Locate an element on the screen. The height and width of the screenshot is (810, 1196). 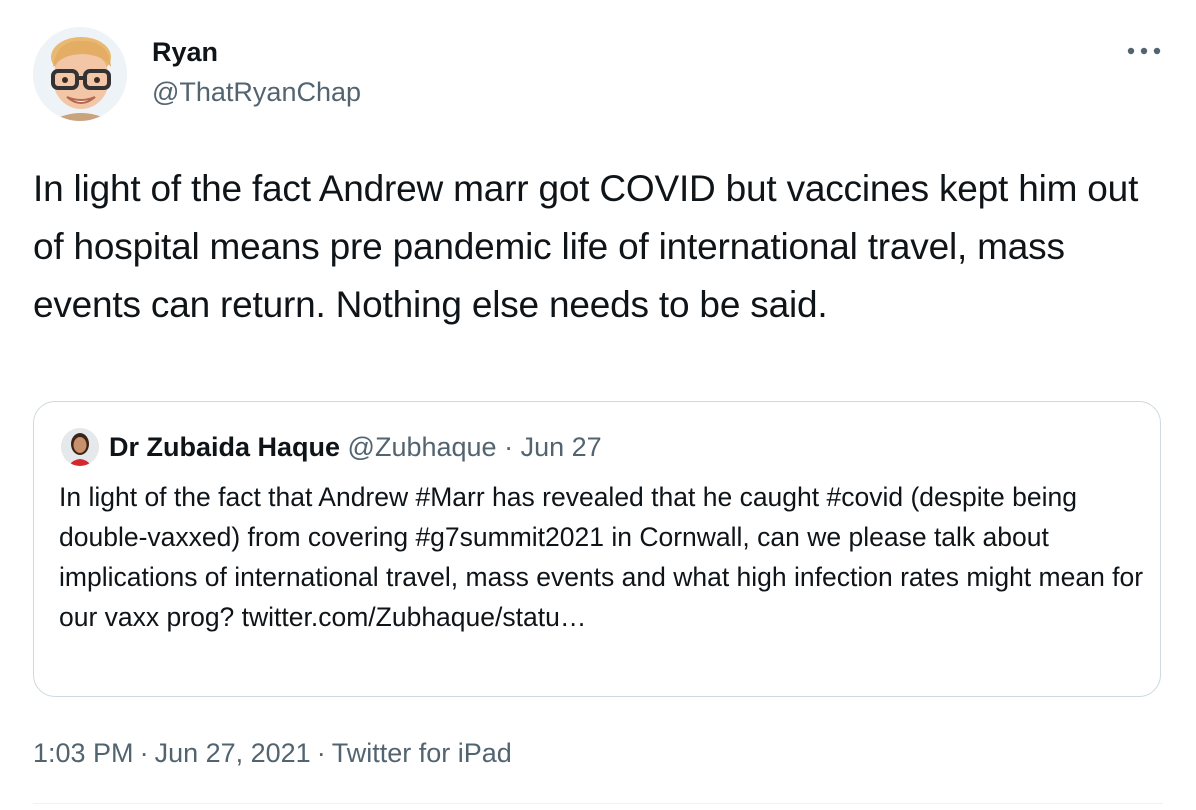
more-horizontal-icon is located at coordinates (1144, 51).